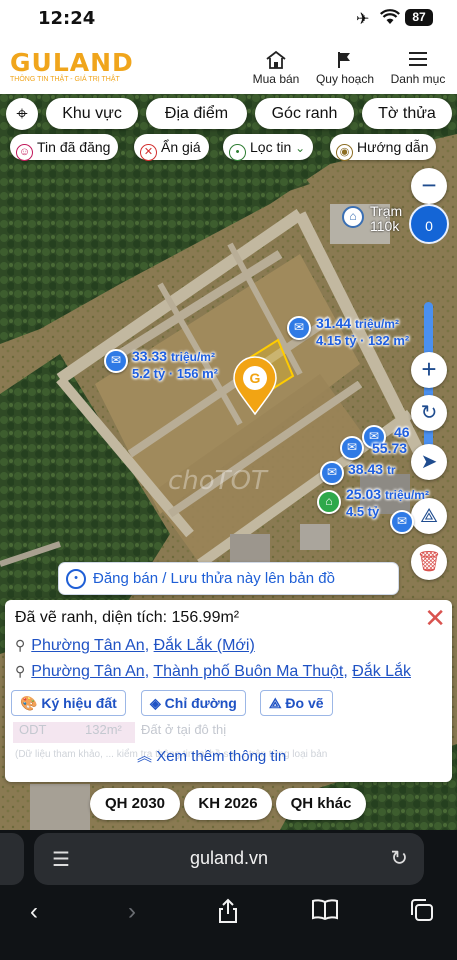  What do you see at coordinates (135, 804) in the screenshot?
I see `plan-qh-2030-button: QH 2030` at bounding box center [135, 804].